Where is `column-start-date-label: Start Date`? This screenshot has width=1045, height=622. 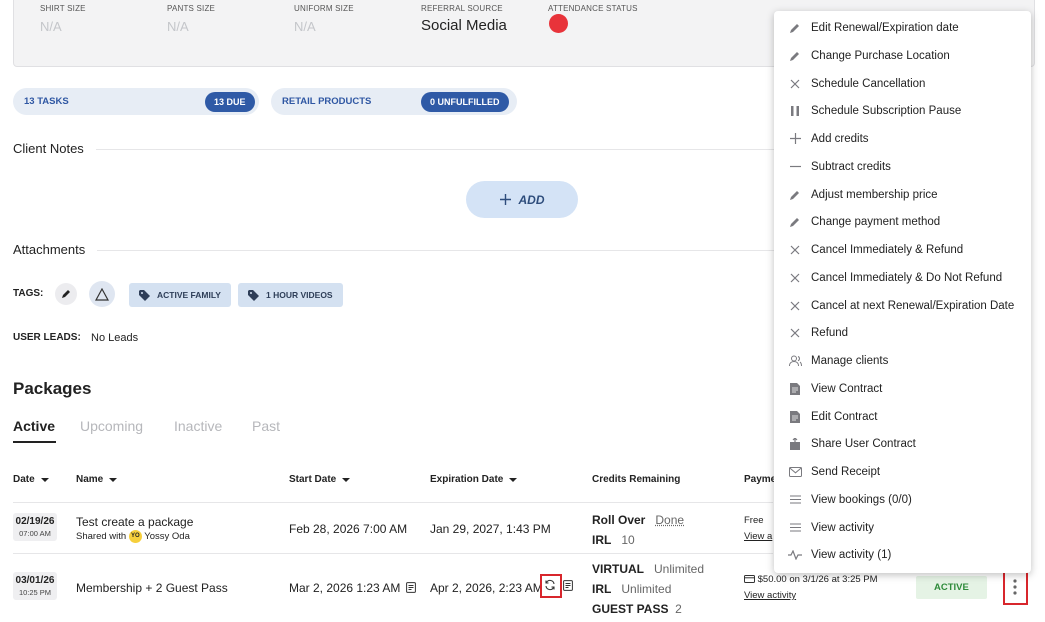
column-start-date-label: Start Date is located at coordinates (313, 479).